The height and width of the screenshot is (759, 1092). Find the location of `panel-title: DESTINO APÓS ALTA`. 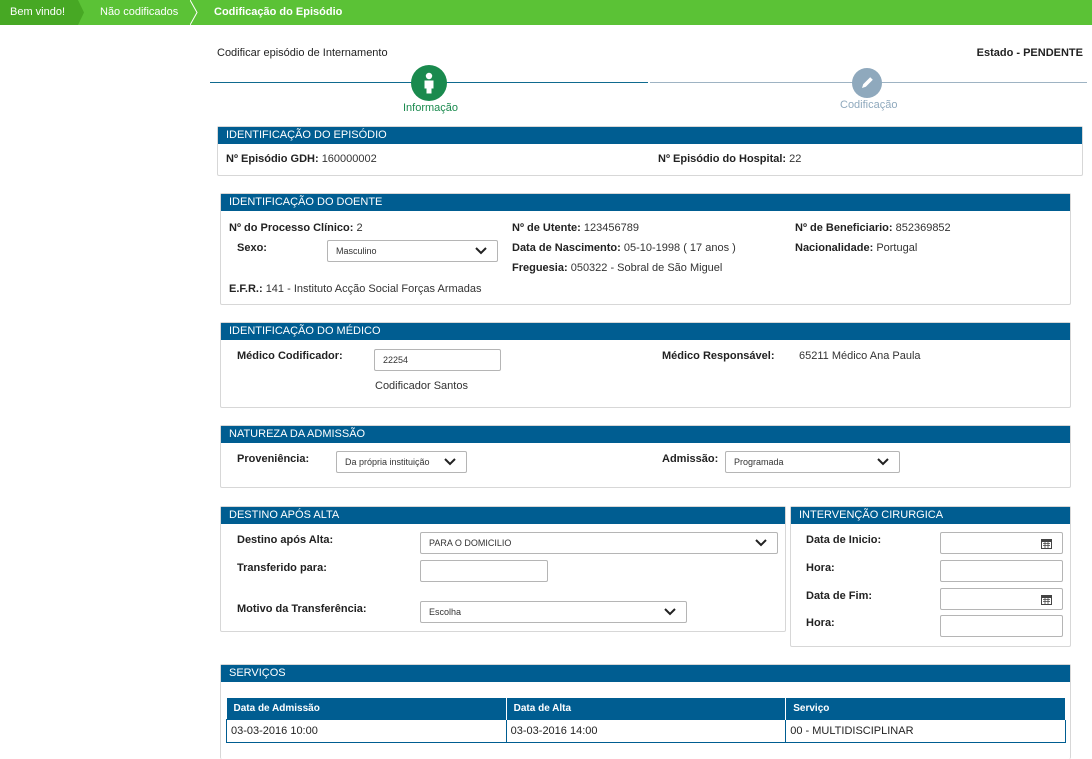

panel-title: DESTINO APÓS ALTA is located at coordinates (503, 515).